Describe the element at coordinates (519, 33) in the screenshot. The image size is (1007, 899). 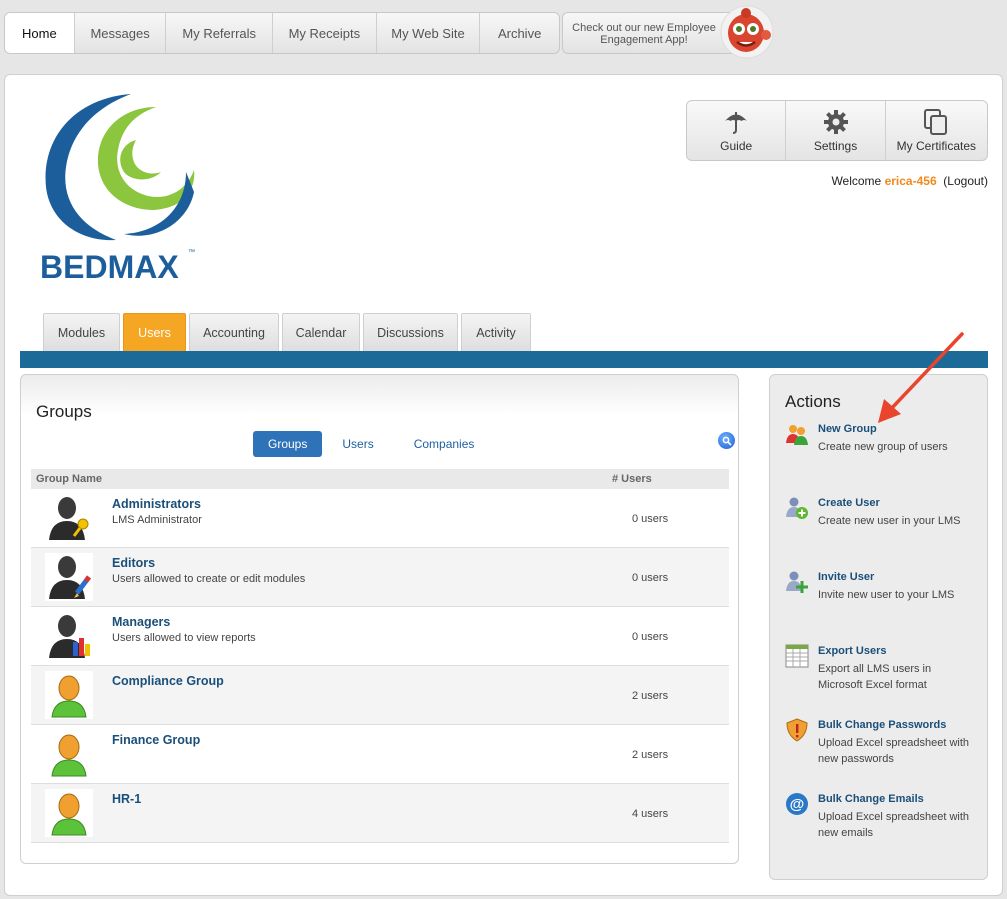
I see `nav-archive: Archive` at that location.